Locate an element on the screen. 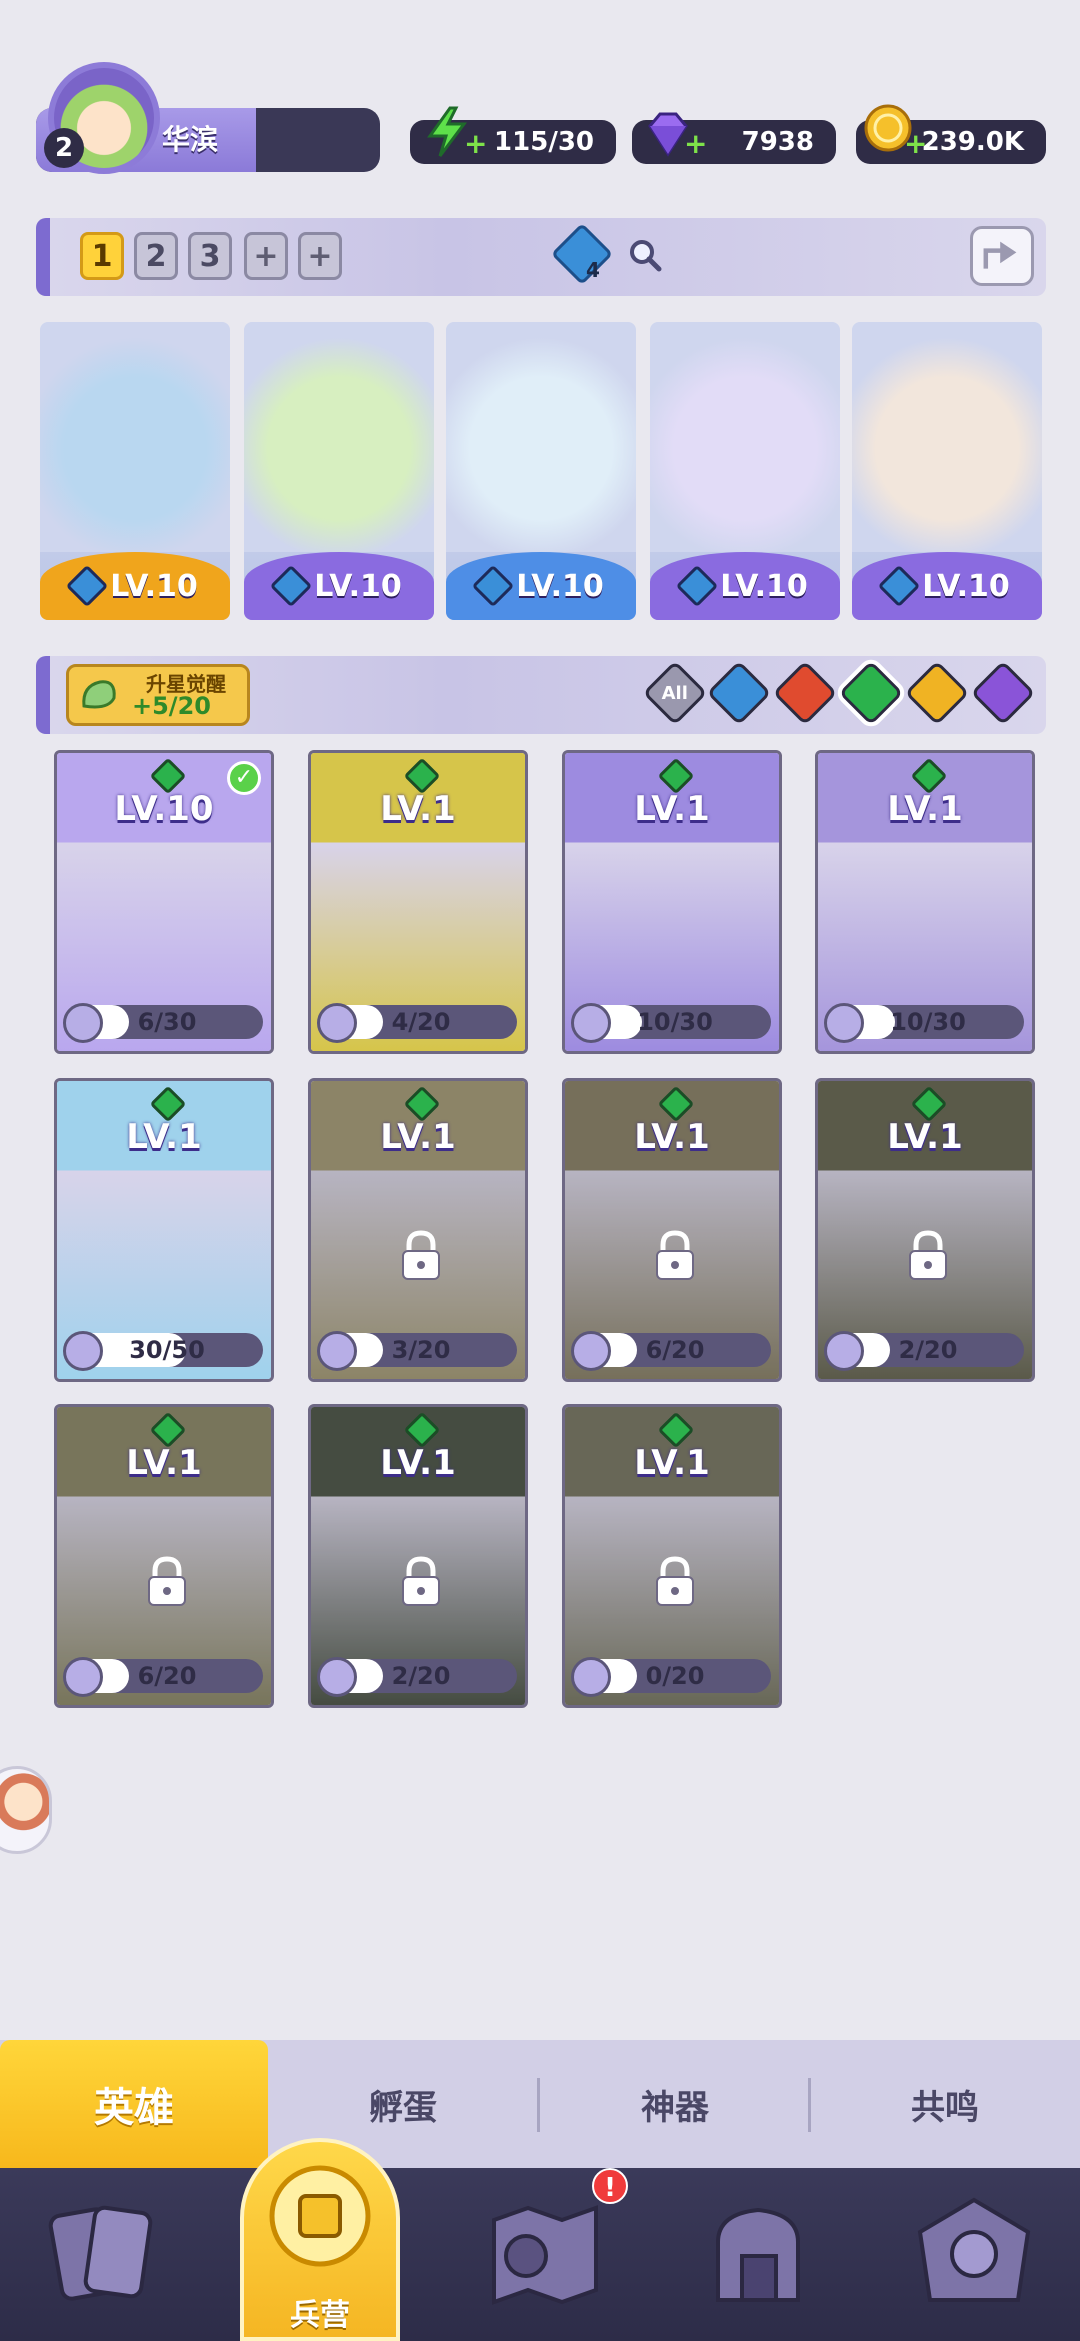 The image size is (1080, 2341). player-level-badge: 2 is located at coordinates (64, 148).